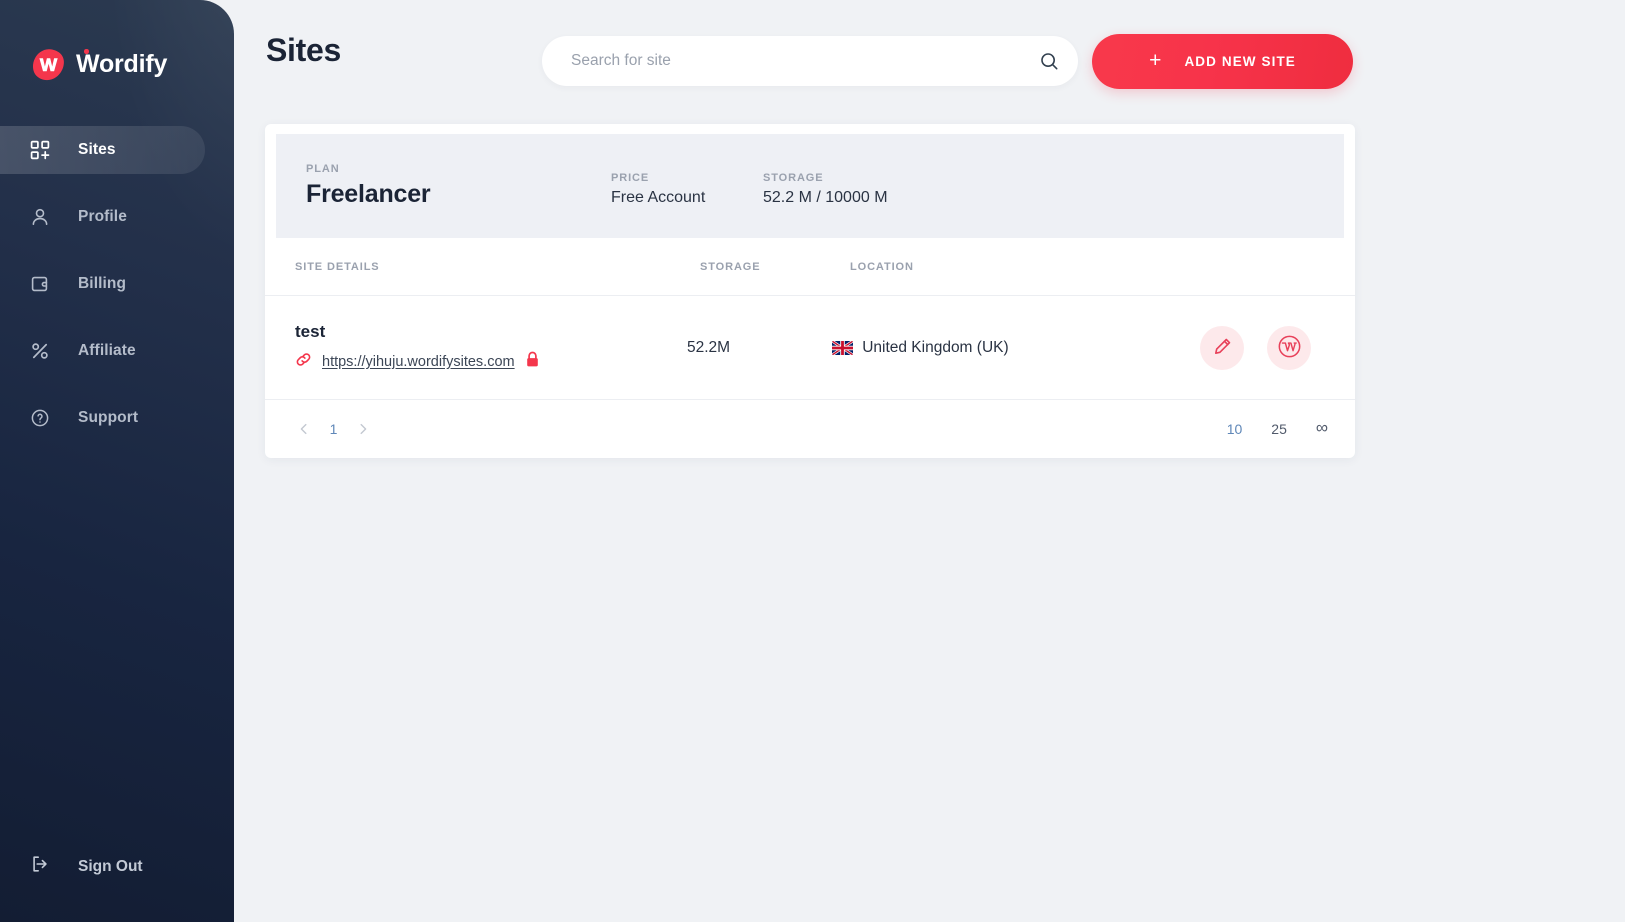  Describe the element at coordinates (1240, 61) in the screenshot. I see `add-new-site-label: ADD NEW SITE` at that location.